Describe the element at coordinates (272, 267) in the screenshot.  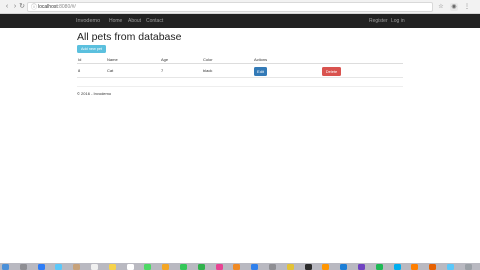
I see `system-preferences-icon` at that location.